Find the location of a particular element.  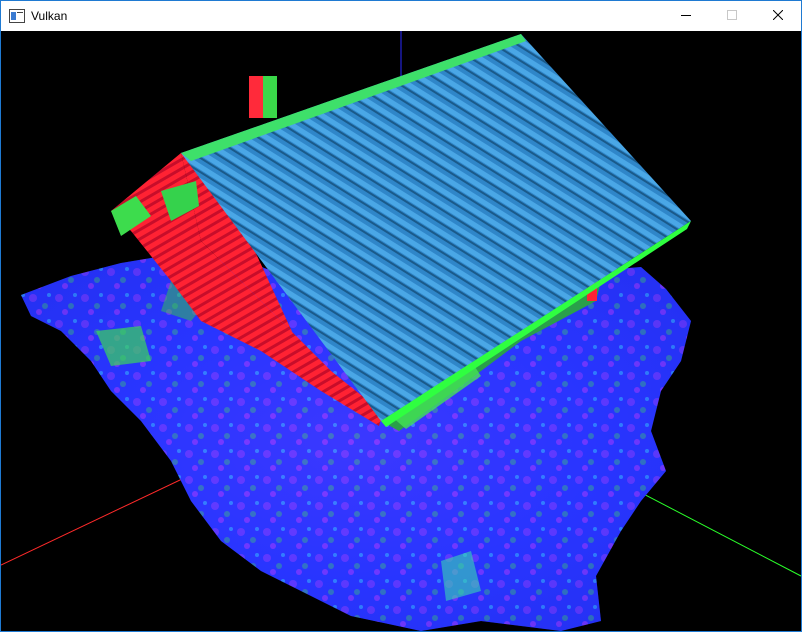

maximize-icon is located at coordinates (732, 16).